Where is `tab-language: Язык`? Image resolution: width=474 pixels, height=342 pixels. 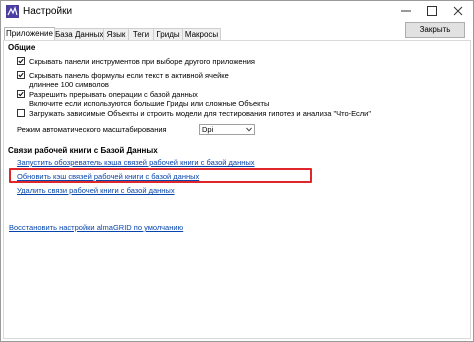 tab-language: Язык is located at coordinates (116, 34).